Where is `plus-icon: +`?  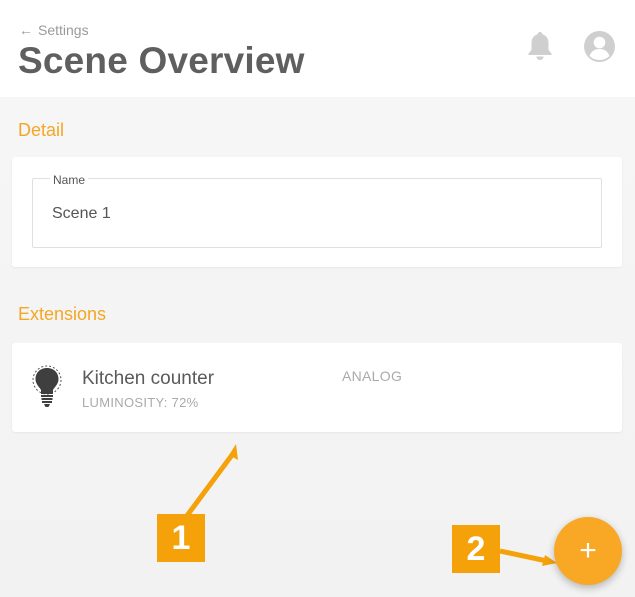
plus-icon: + is located at coordinates (588, 550).